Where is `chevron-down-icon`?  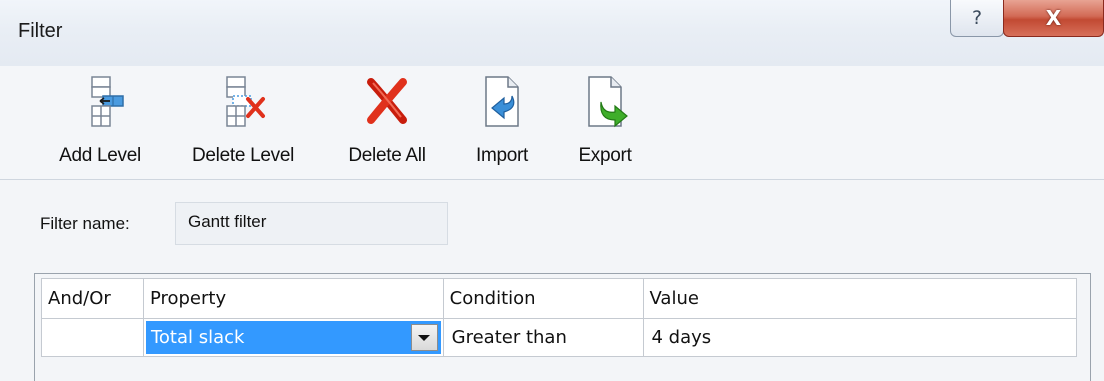
chevron-down-icon is located at coordinates (424, 337).